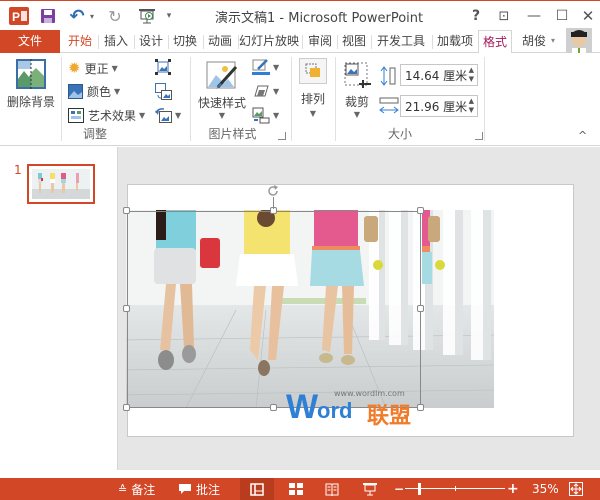 The width and height of the screenshot is (600, 500). What do you see at coordinates (80, 41) in the screenshot?
I see `tab-home: 开始` at bounding box center [80, 41].